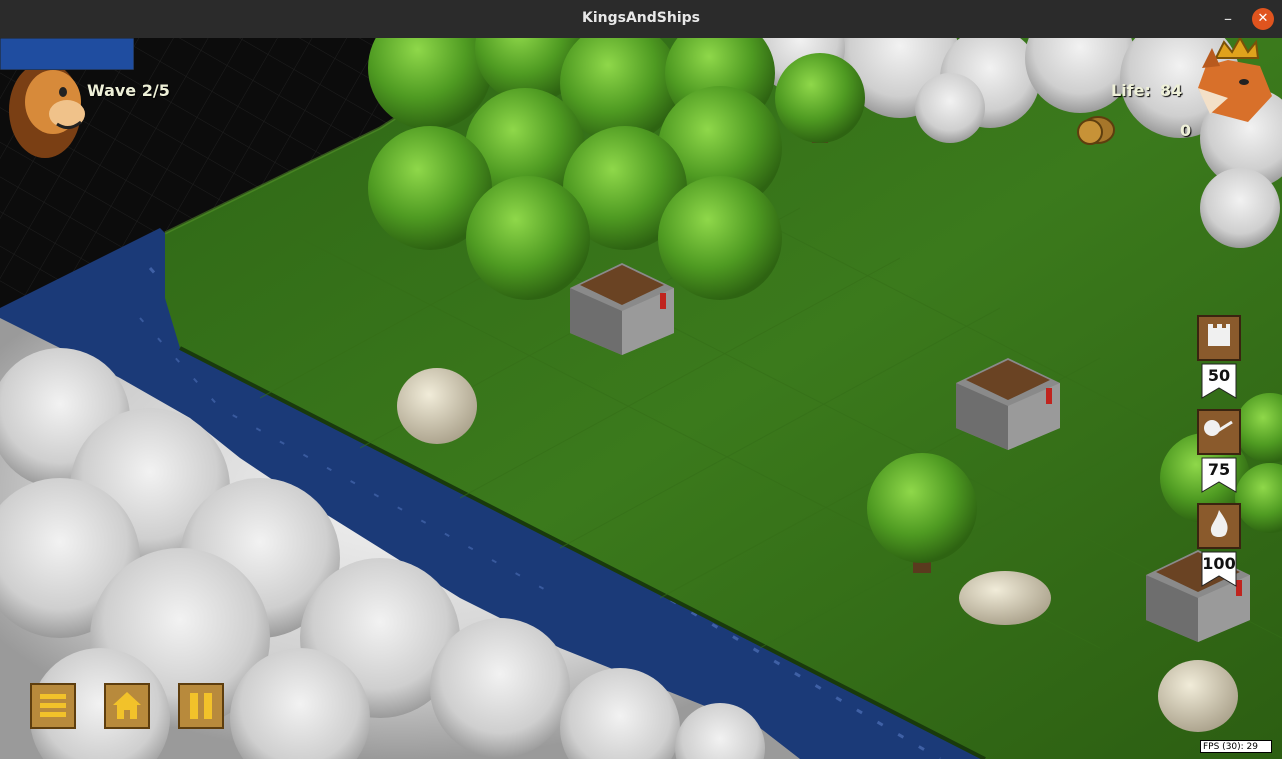 This screenshot has height=759, width=1282. I want to click on pause-icon, so click(201, 706).